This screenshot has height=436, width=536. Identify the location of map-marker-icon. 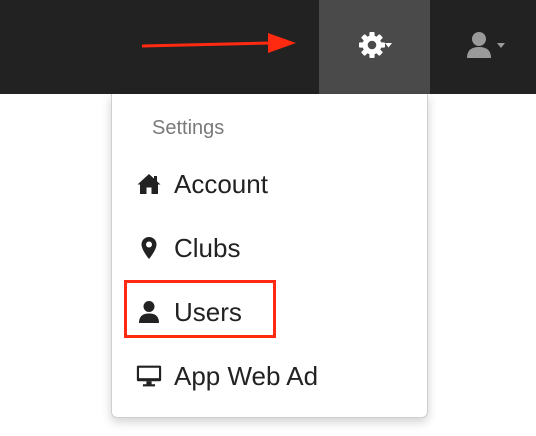
(149, 248).